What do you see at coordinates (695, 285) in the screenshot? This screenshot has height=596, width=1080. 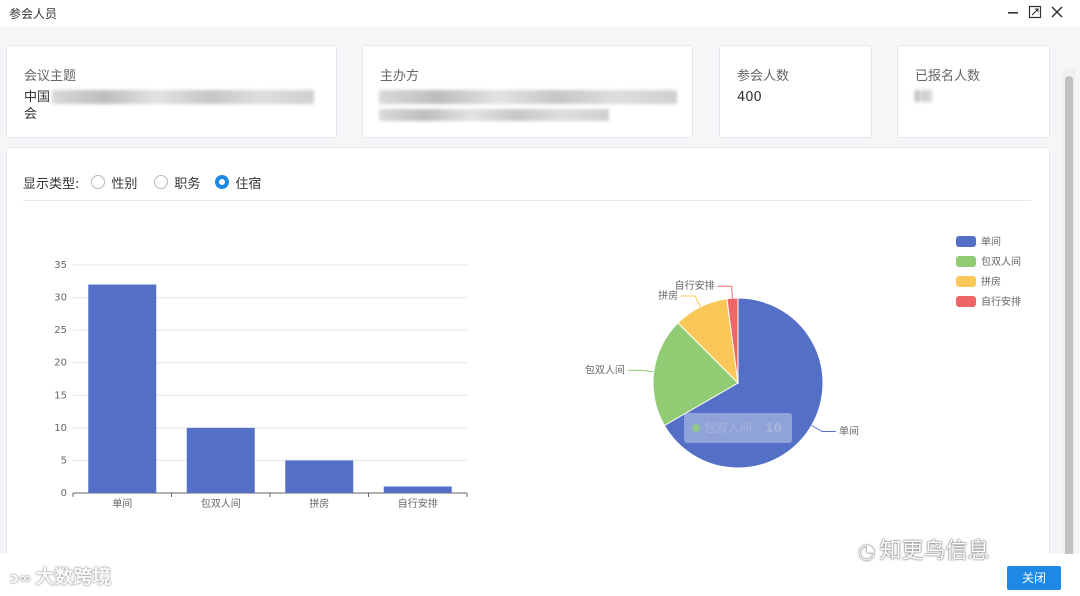 I see `pie-label: 自行安排` at bounding box center [695, 285].